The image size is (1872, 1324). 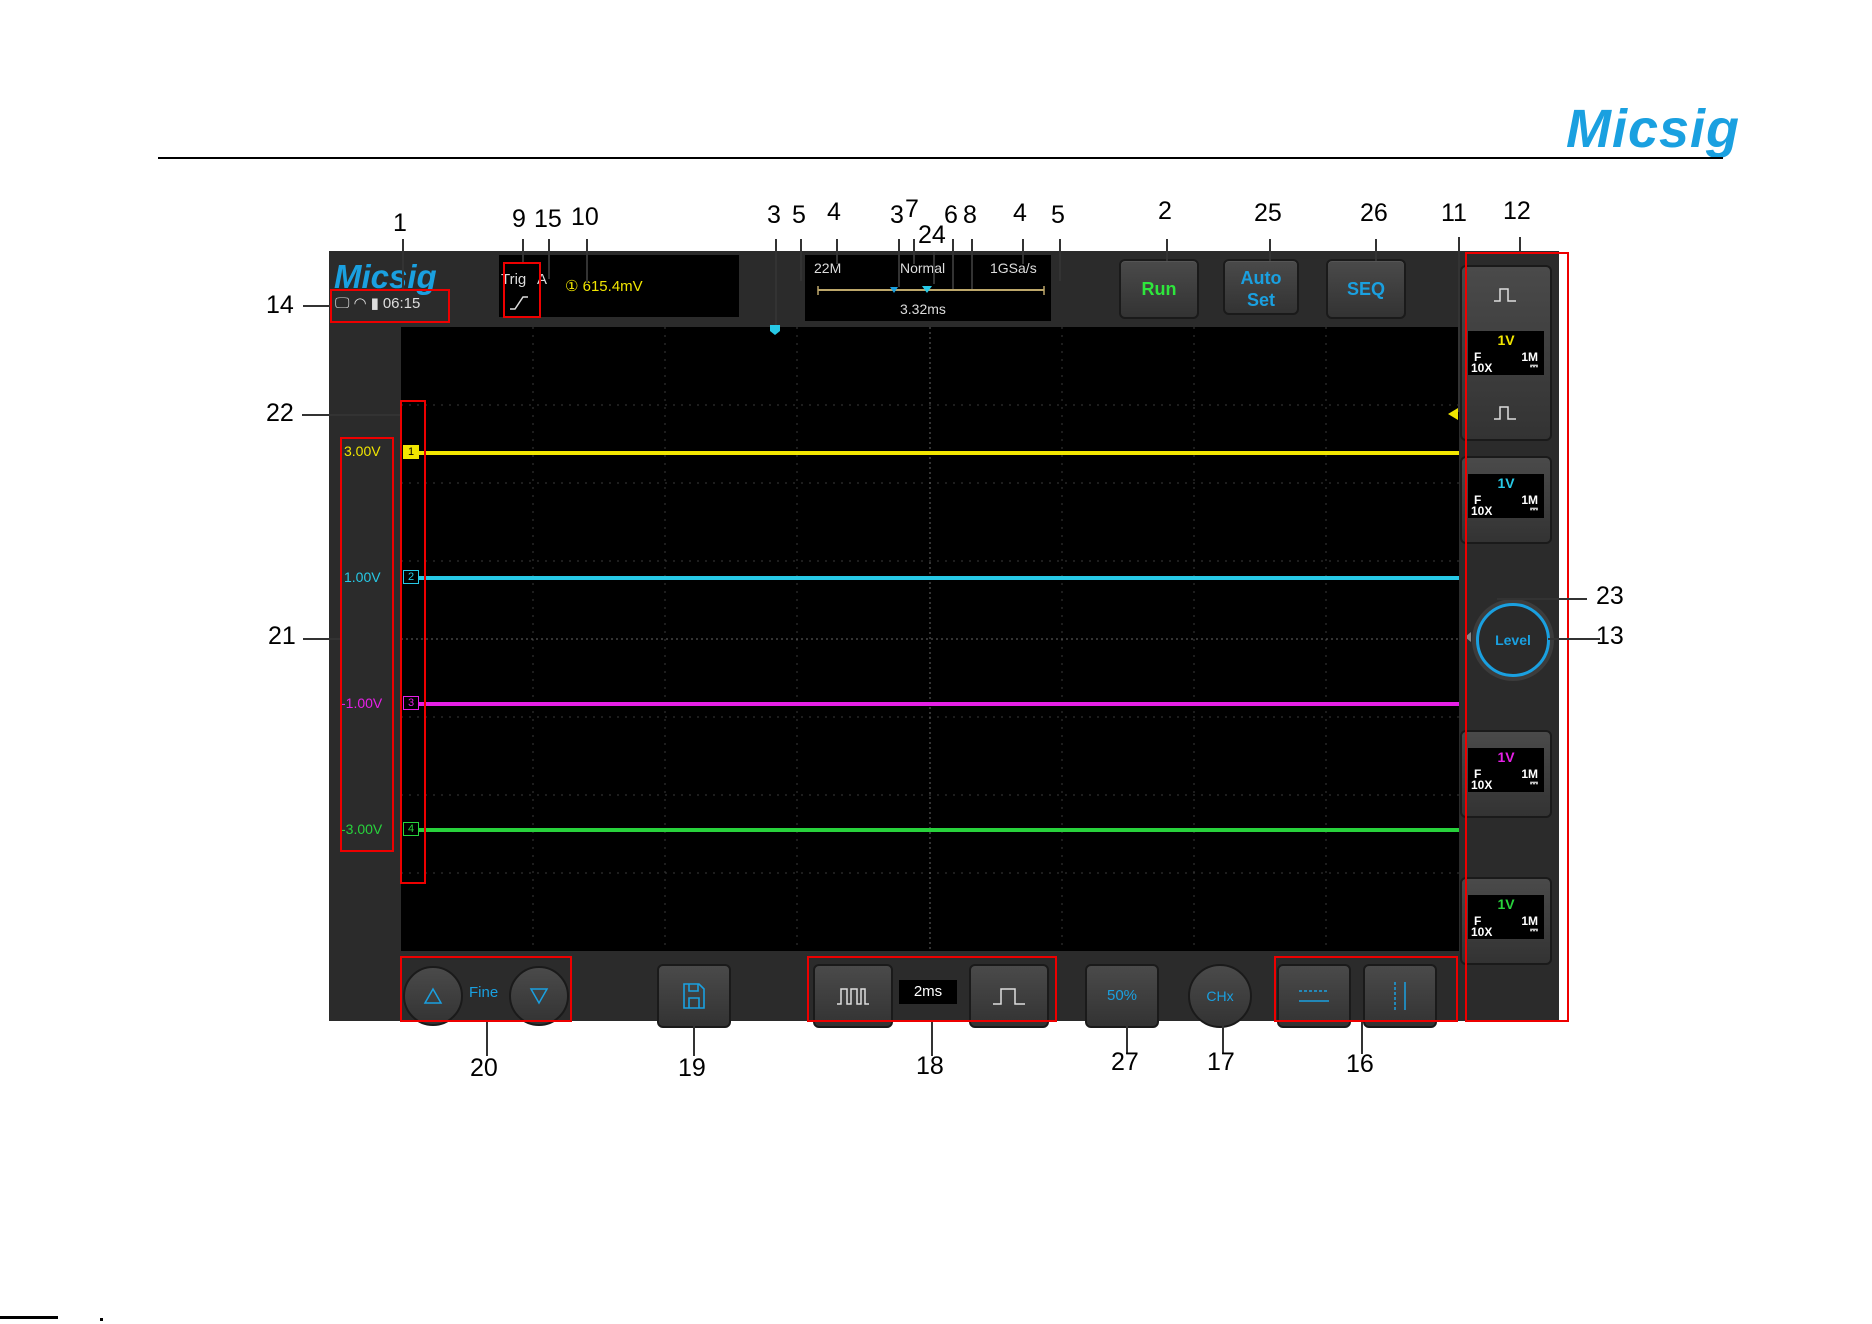 What do you see at coordinates (1159, 289) in the screenshot?
I see `run-button: Run` at bounding box center [1159, 289].